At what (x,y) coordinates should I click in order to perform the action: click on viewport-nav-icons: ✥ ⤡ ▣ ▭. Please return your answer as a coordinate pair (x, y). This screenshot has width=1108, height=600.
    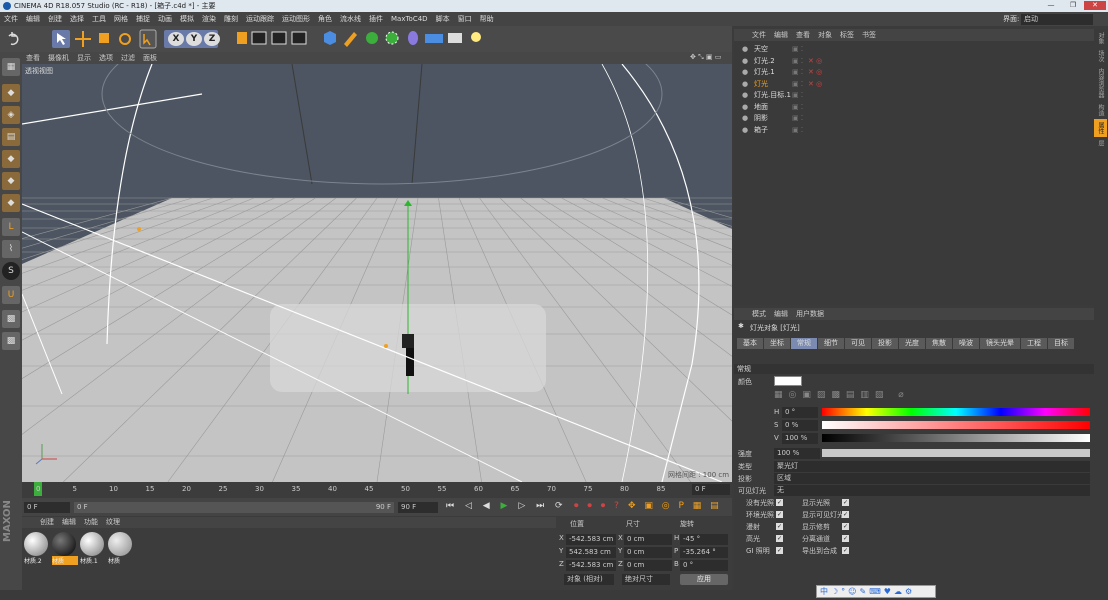
    Looking at the image, I should click on (705, 57).